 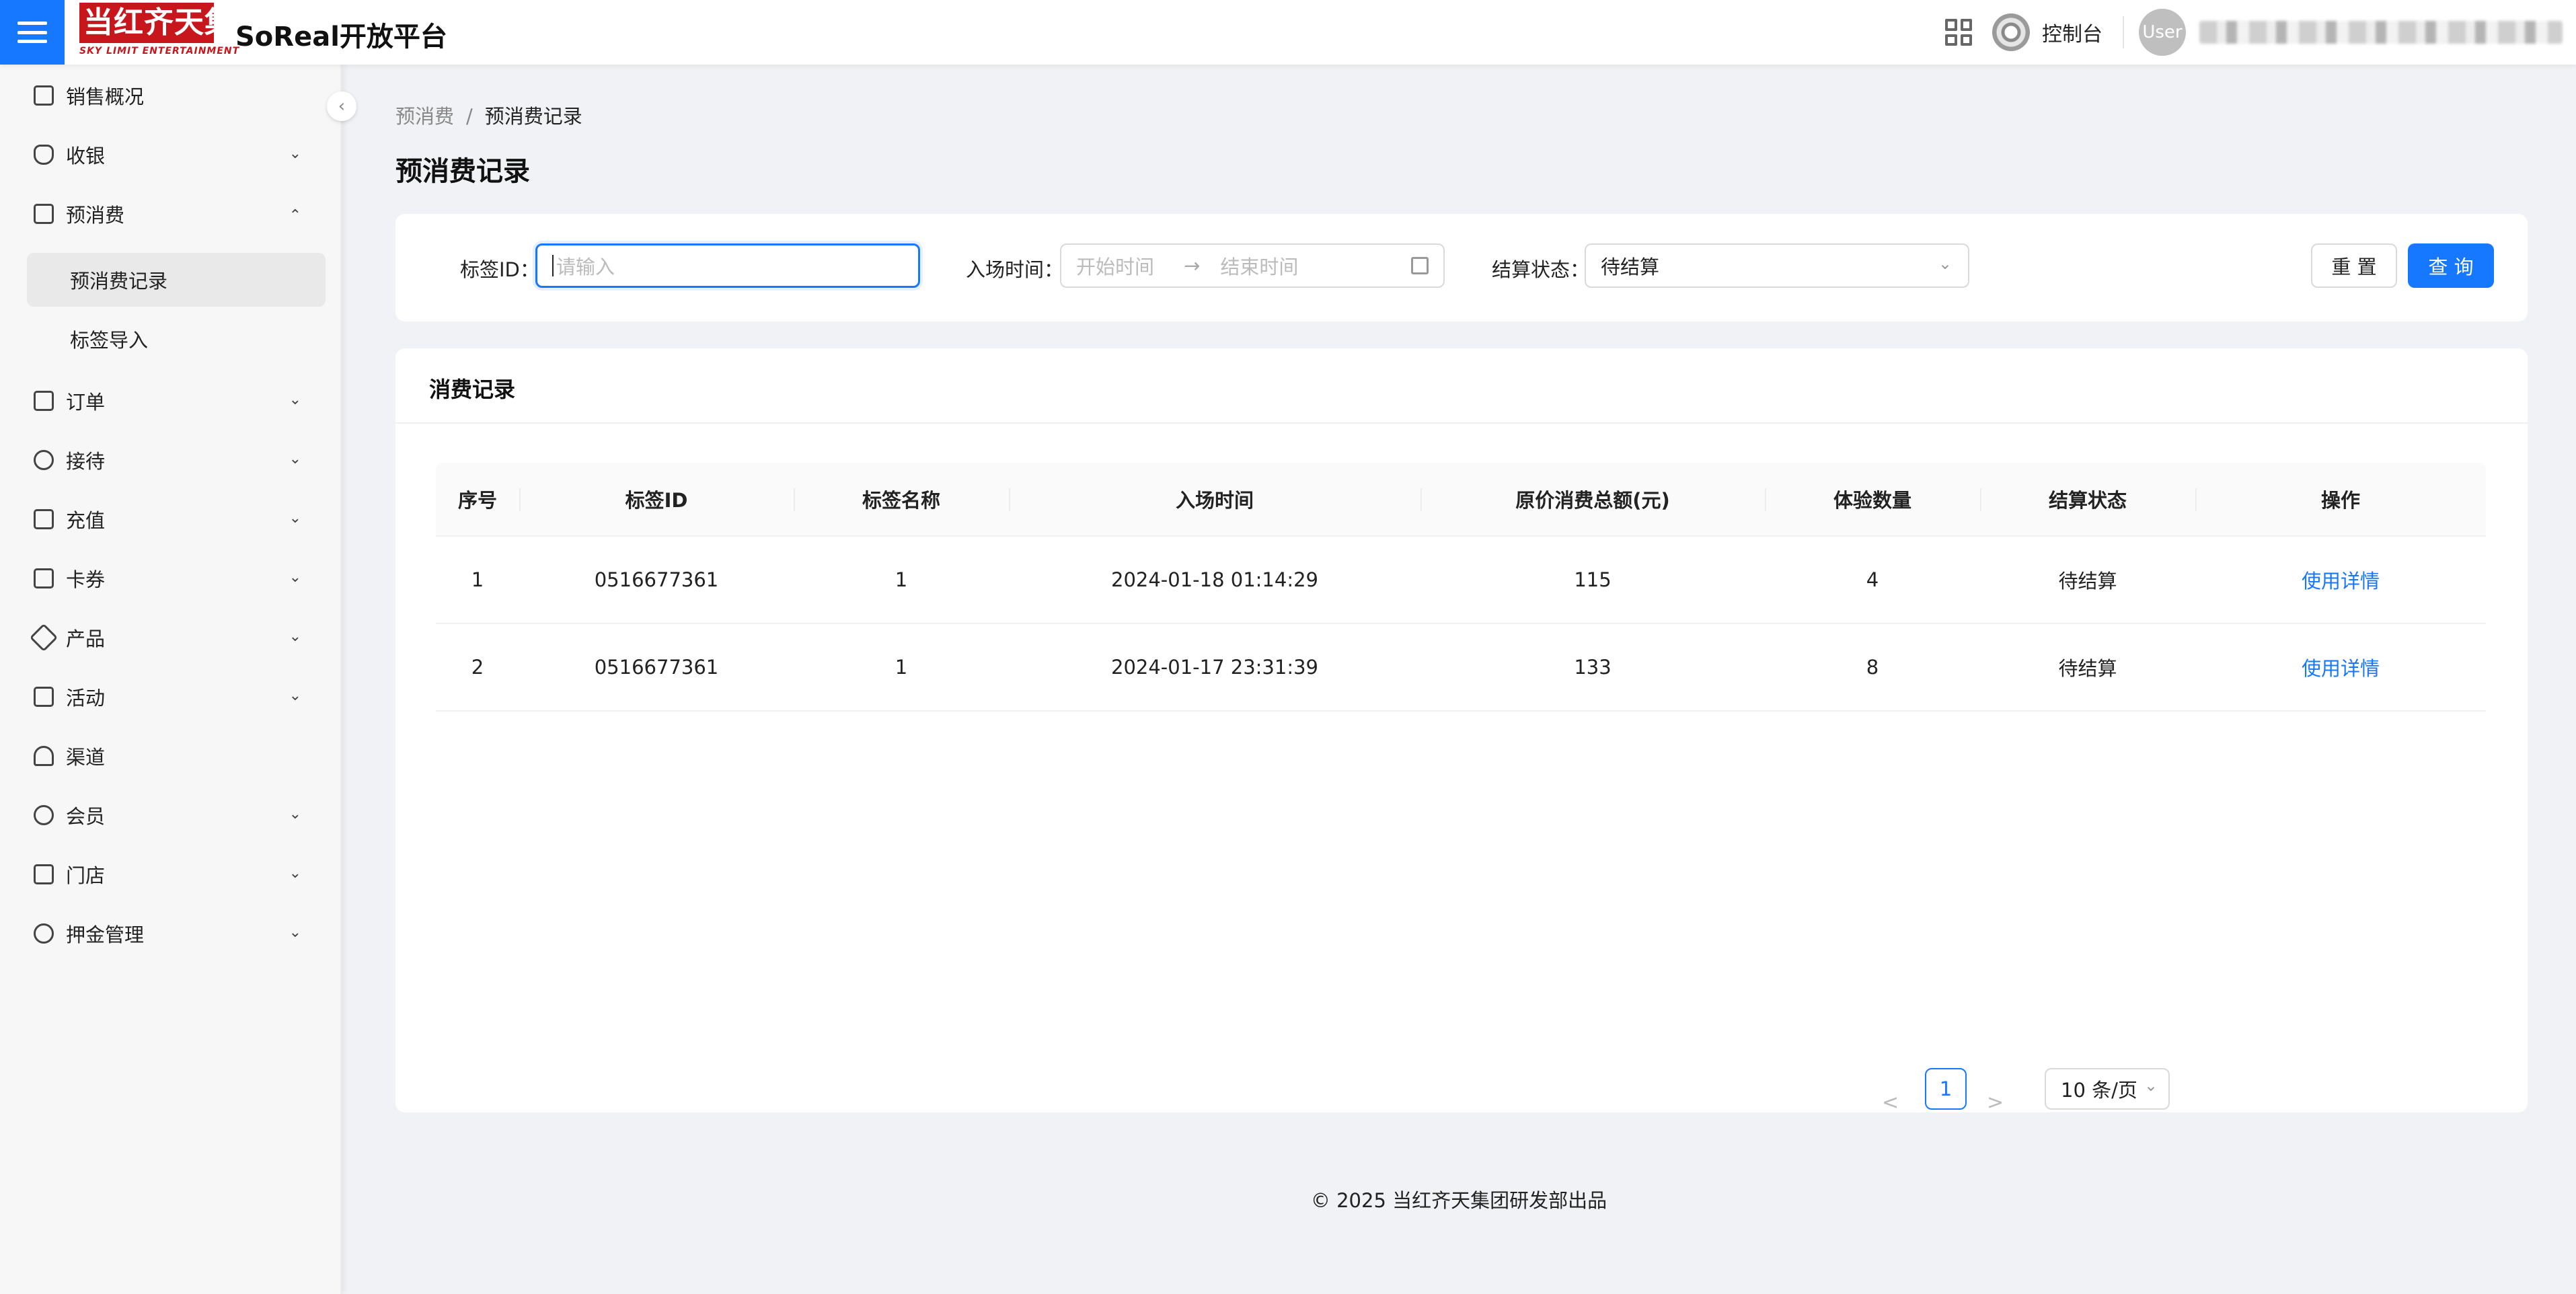 What do you see at coordinates (2354, 265) in the screenshot?
I see `reset-button: 重 置` at bounding box center [2354, 265].